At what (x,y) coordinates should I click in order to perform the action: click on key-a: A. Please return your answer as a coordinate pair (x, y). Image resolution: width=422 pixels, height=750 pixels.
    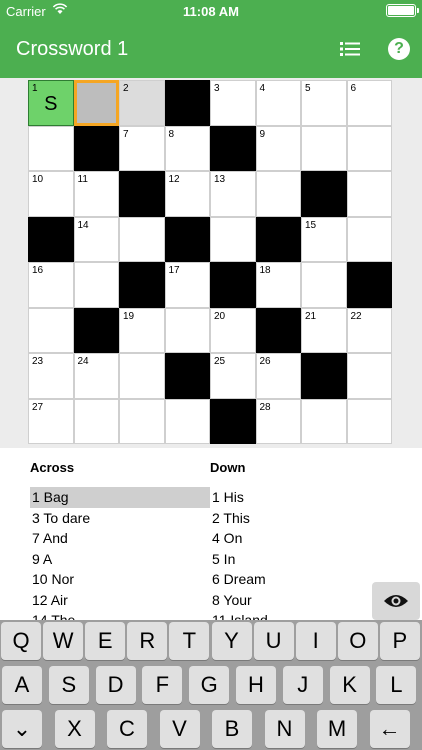
    Looking at the image, I should click on (22, 685).